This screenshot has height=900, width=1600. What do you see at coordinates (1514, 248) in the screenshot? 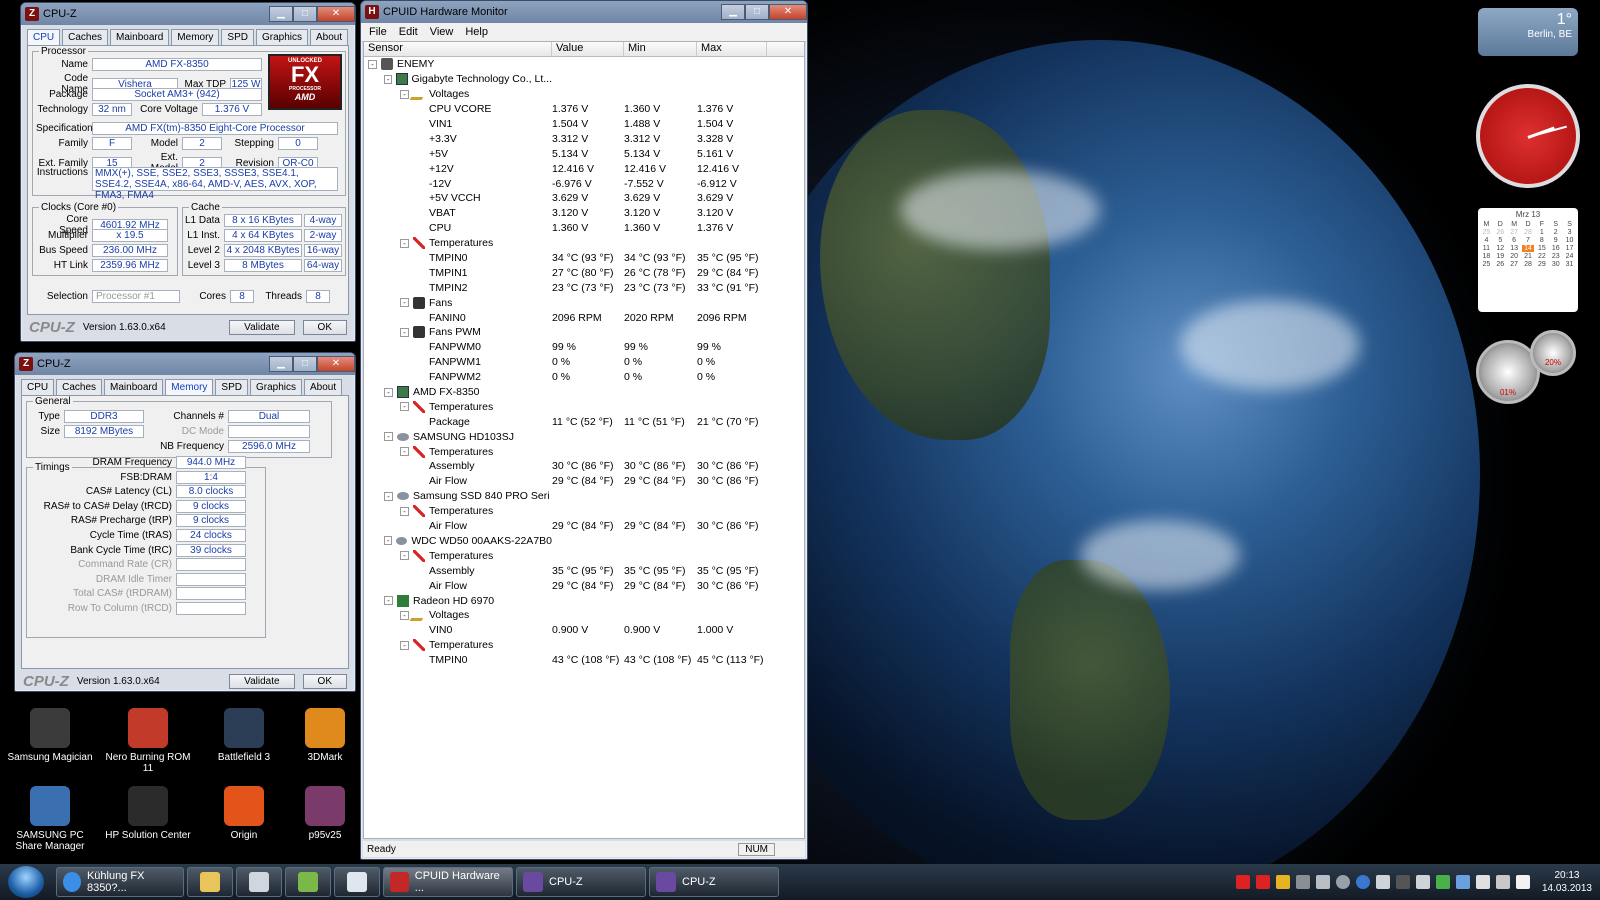
I see `calendar-day: 13` at bounding box center [1514, 248].